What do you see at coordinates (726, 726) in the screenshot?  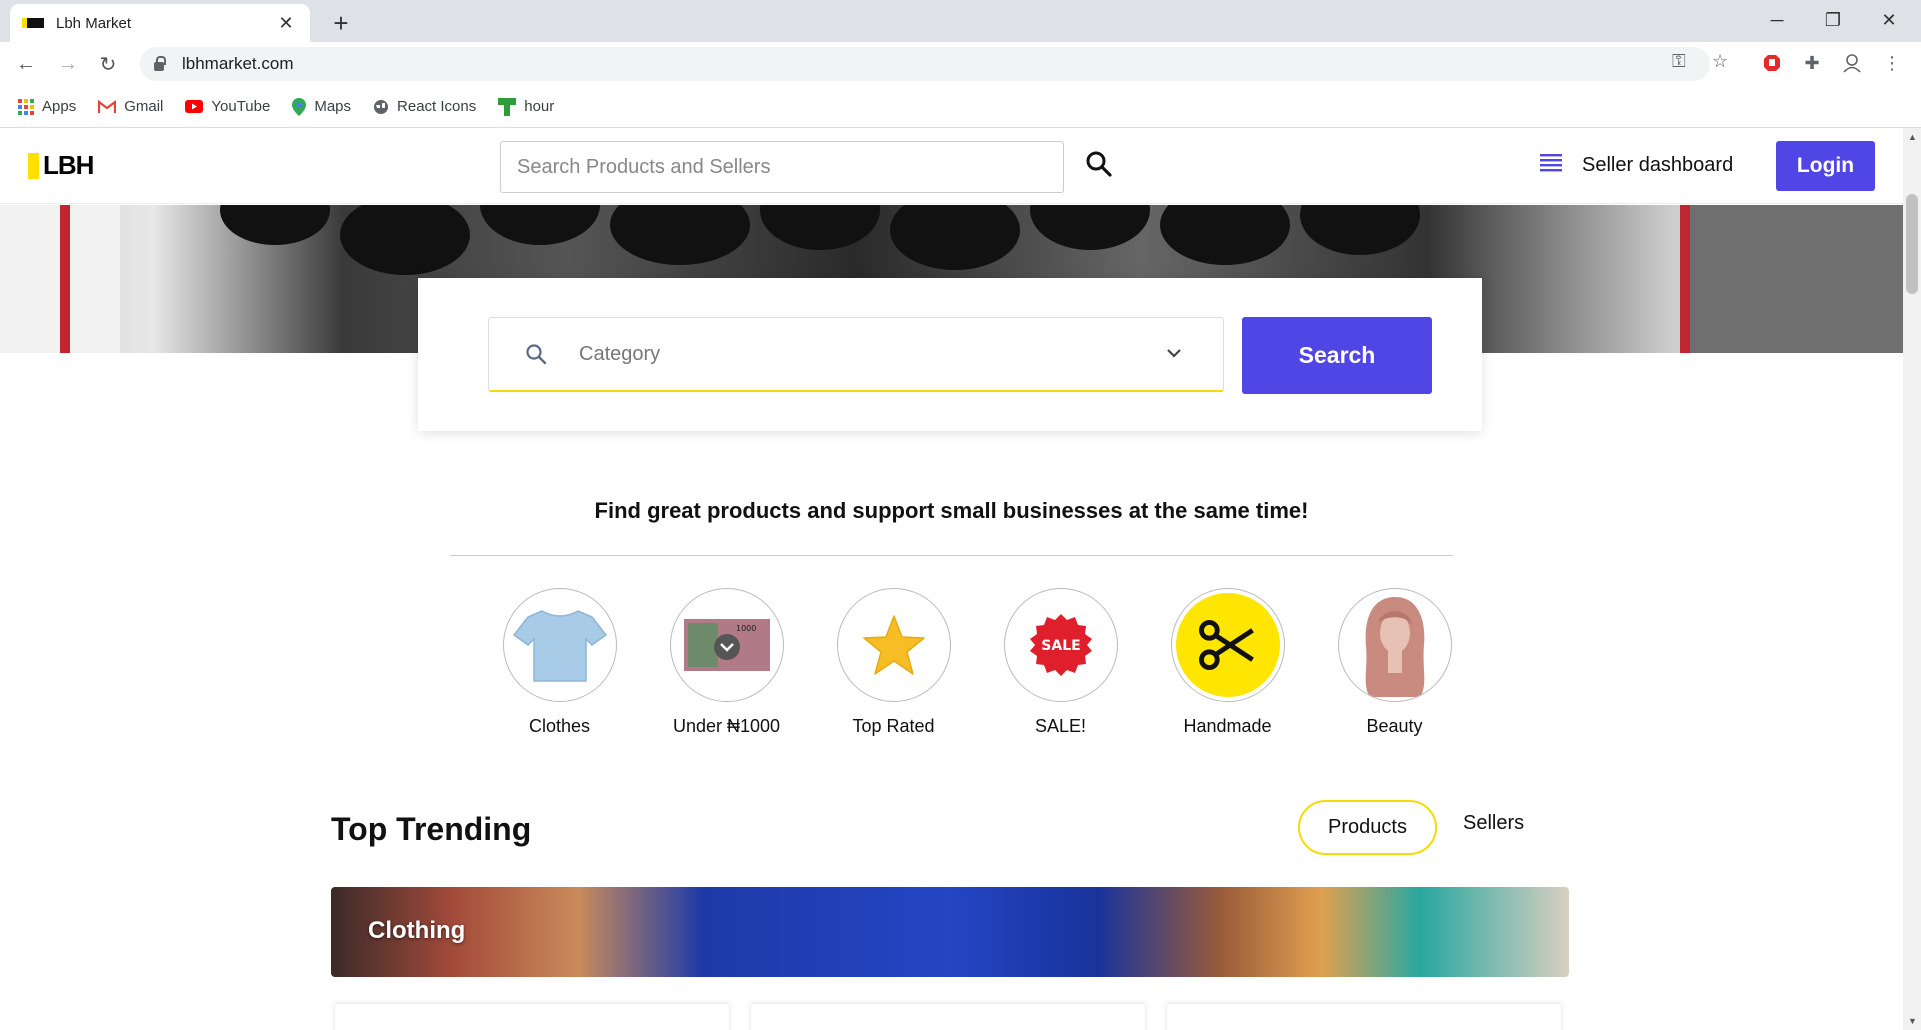 I see `category-label: Under ₦1000` at bounding box center [726, 726].